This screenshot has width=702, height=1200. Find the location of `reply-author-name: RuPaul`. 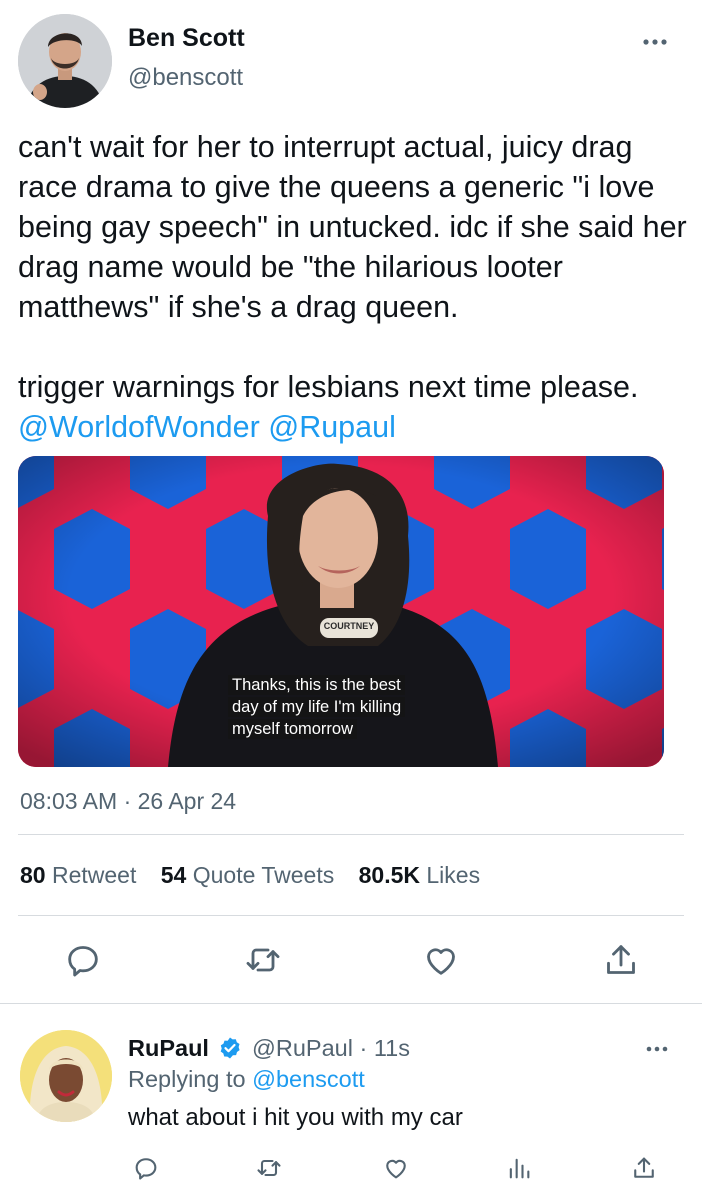

reply-author-name: RuPaul is located at coordinates (168, 1048).